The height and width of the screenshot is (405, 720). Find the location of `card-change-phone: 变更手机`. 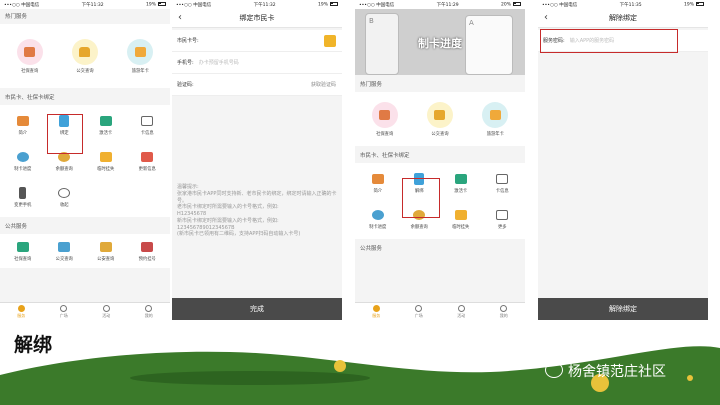

card-change-phone: 变更手机 is located at coordinates (23, 197).